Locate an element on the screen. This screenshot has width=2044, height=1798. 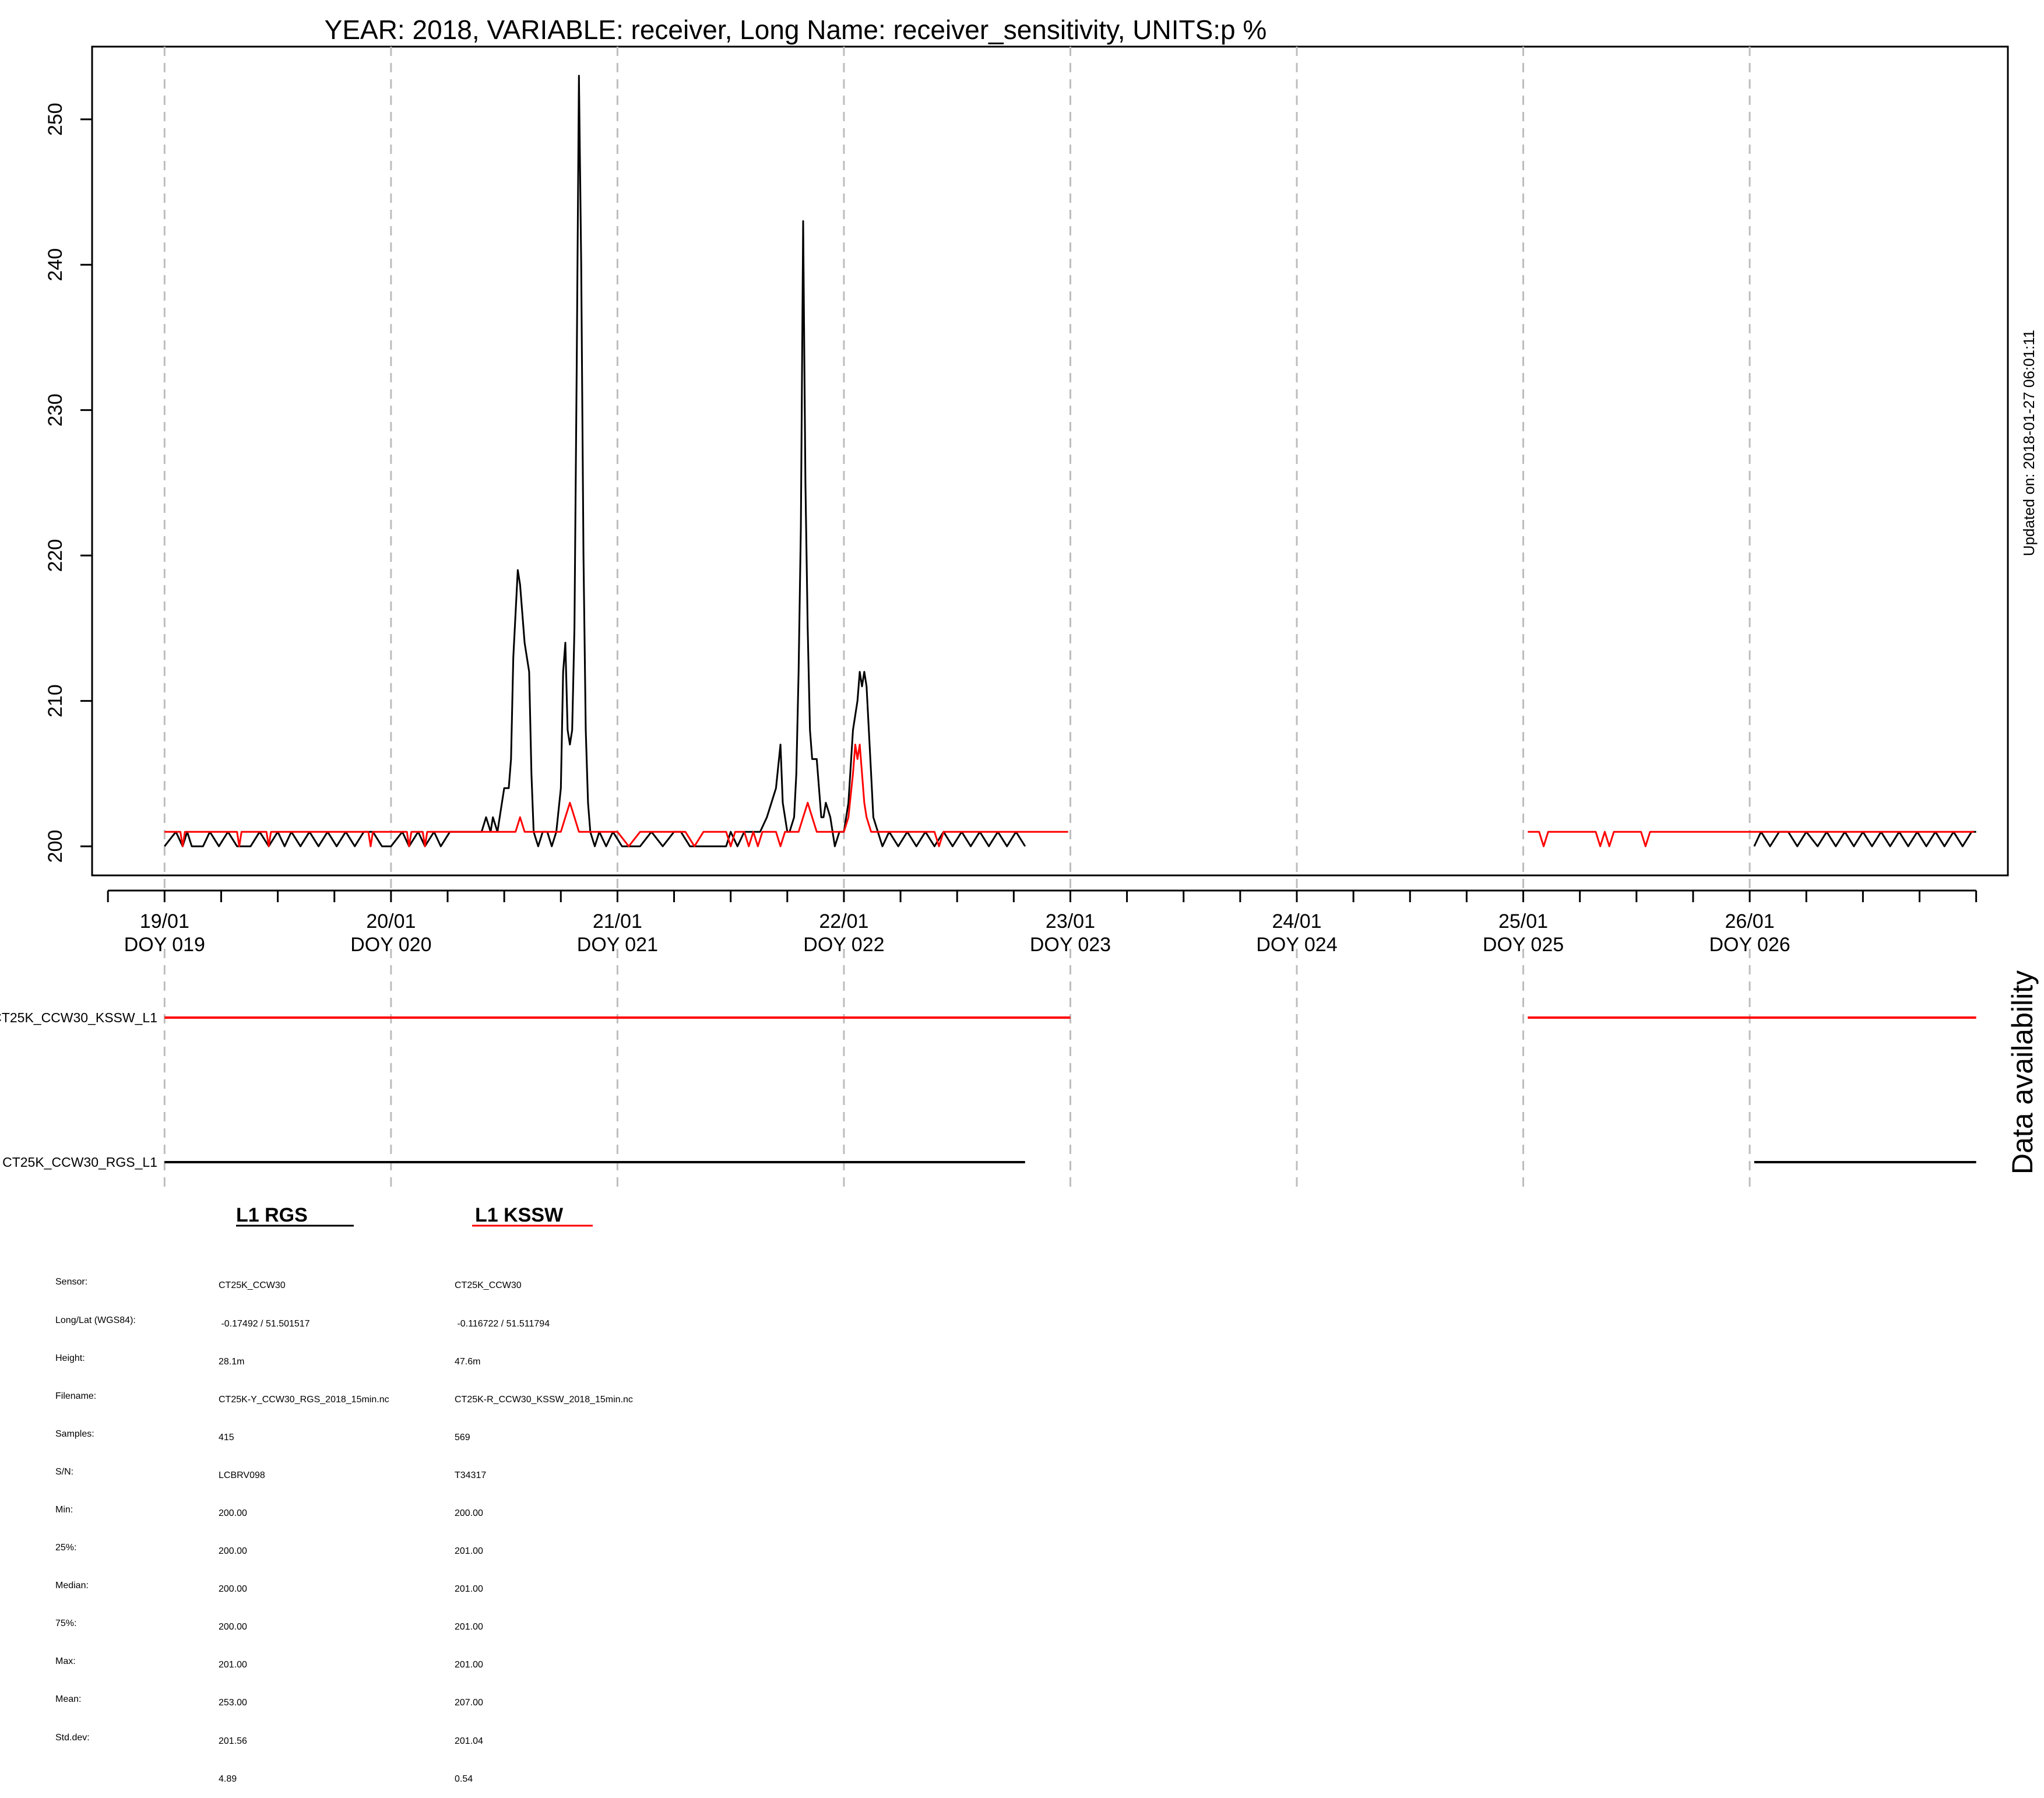
stat-value-rgs: 201.00 is located at coordinates (233, 1665).